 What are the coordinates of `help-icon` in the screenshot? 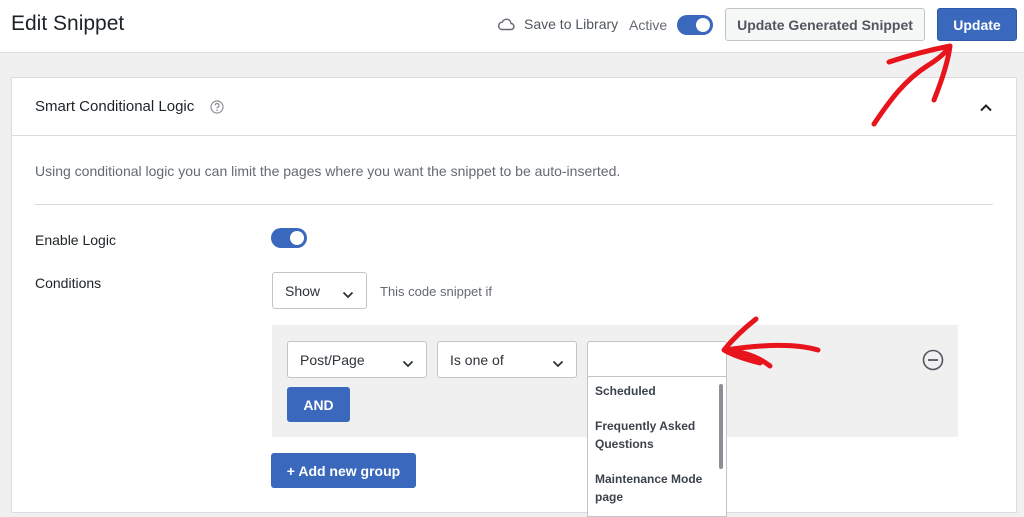 It's located at (217, 109).